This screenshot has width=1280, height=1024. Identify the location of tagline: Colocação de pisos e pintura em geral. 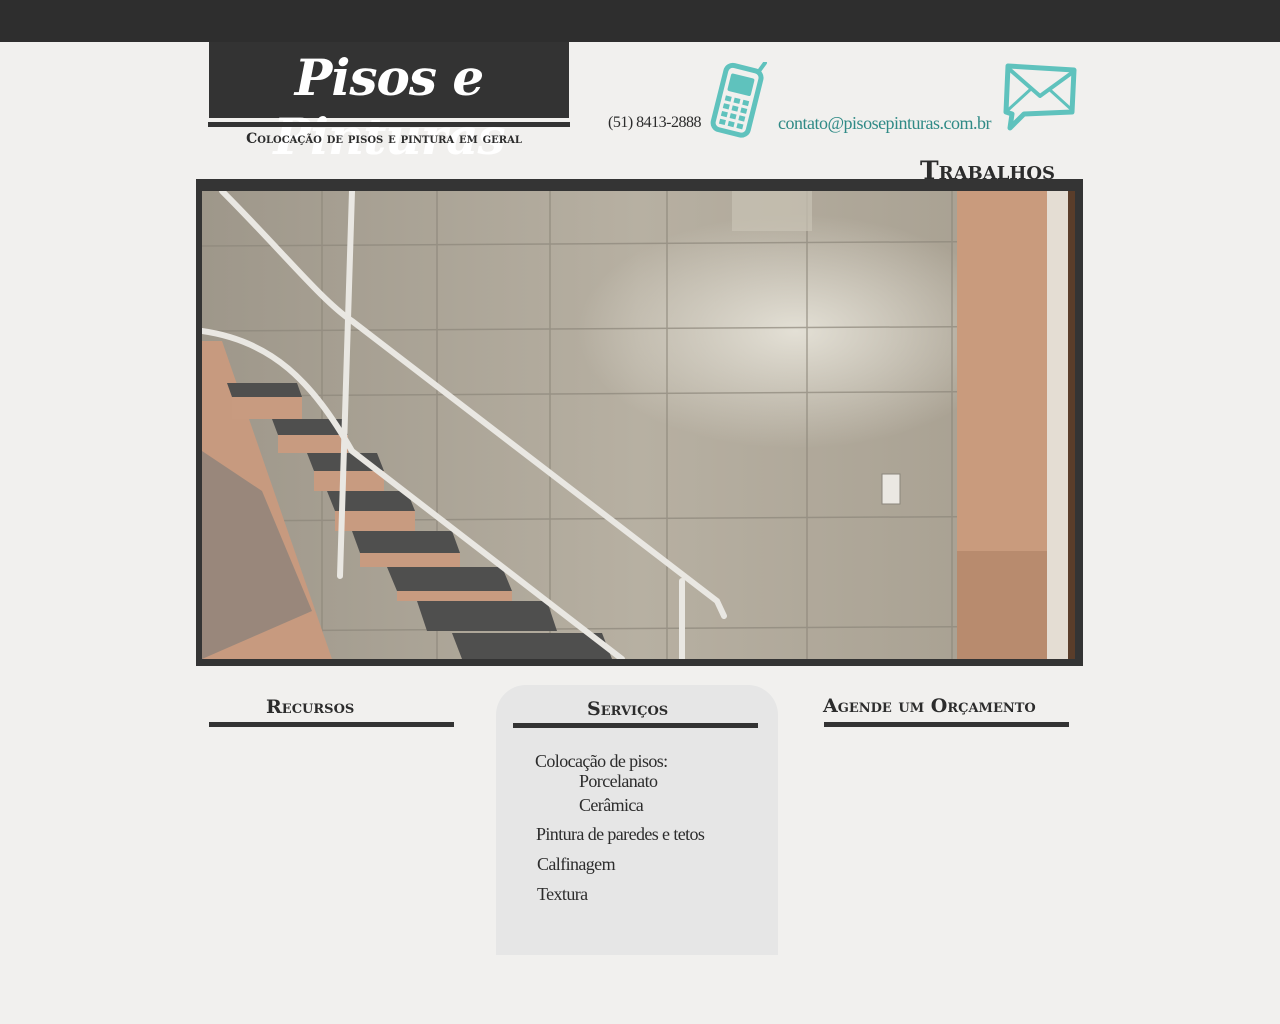
(384, 139).